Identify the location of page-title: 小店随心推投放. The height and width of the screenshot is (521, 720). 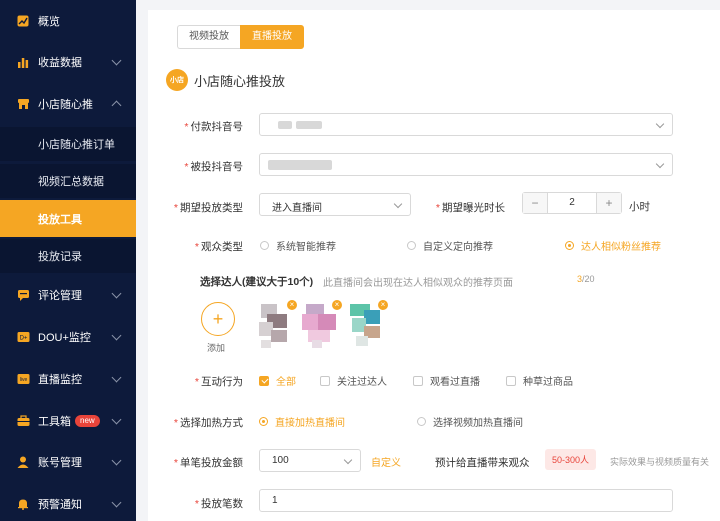
(240, 81).